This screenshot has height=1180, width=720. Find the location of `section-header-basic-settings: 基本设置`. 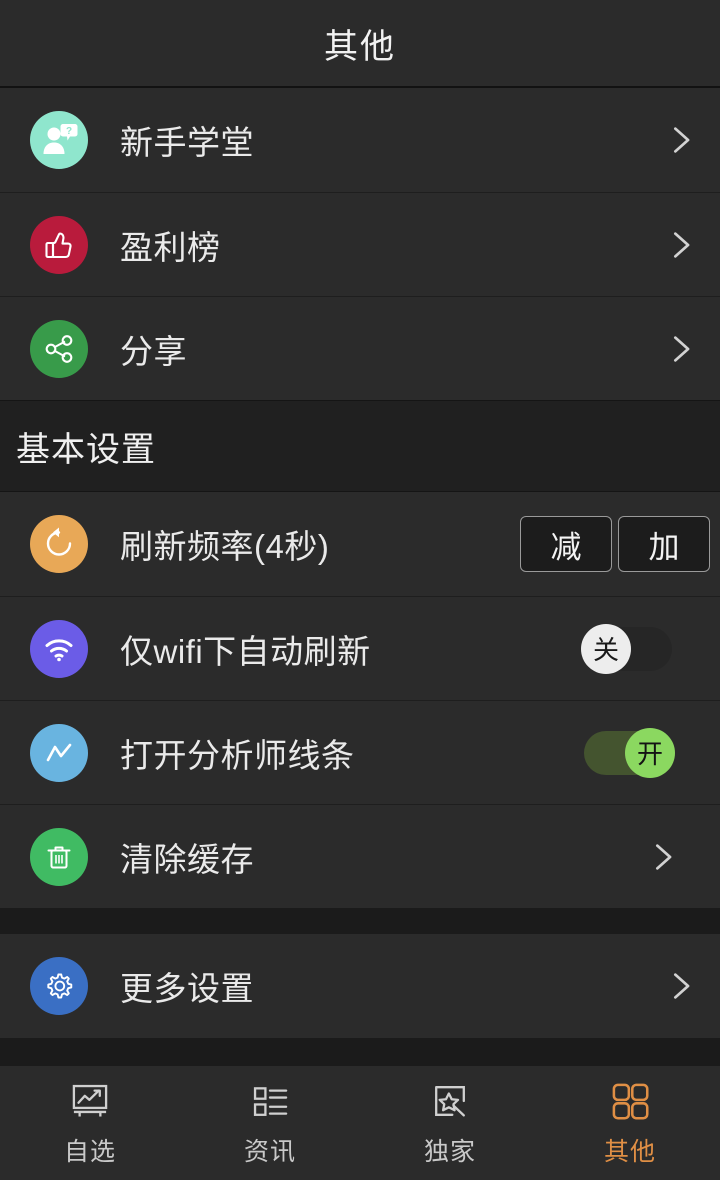

section-header-basic-settings: 基本设置 is located at coordinates (360, 446).